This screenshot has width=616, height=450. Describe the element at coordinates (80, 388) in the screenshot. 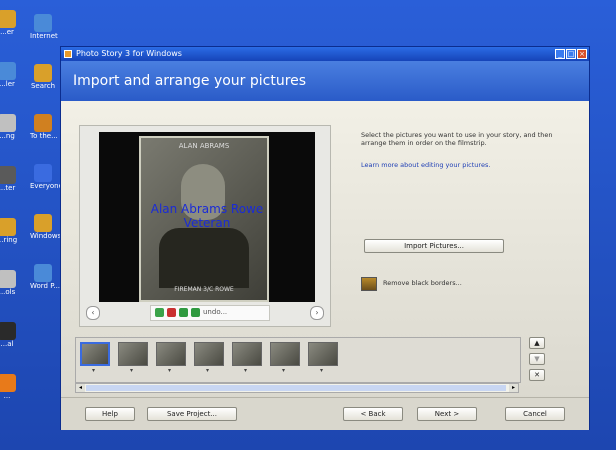

I see `scroll-left-icon: ◂` at that location.